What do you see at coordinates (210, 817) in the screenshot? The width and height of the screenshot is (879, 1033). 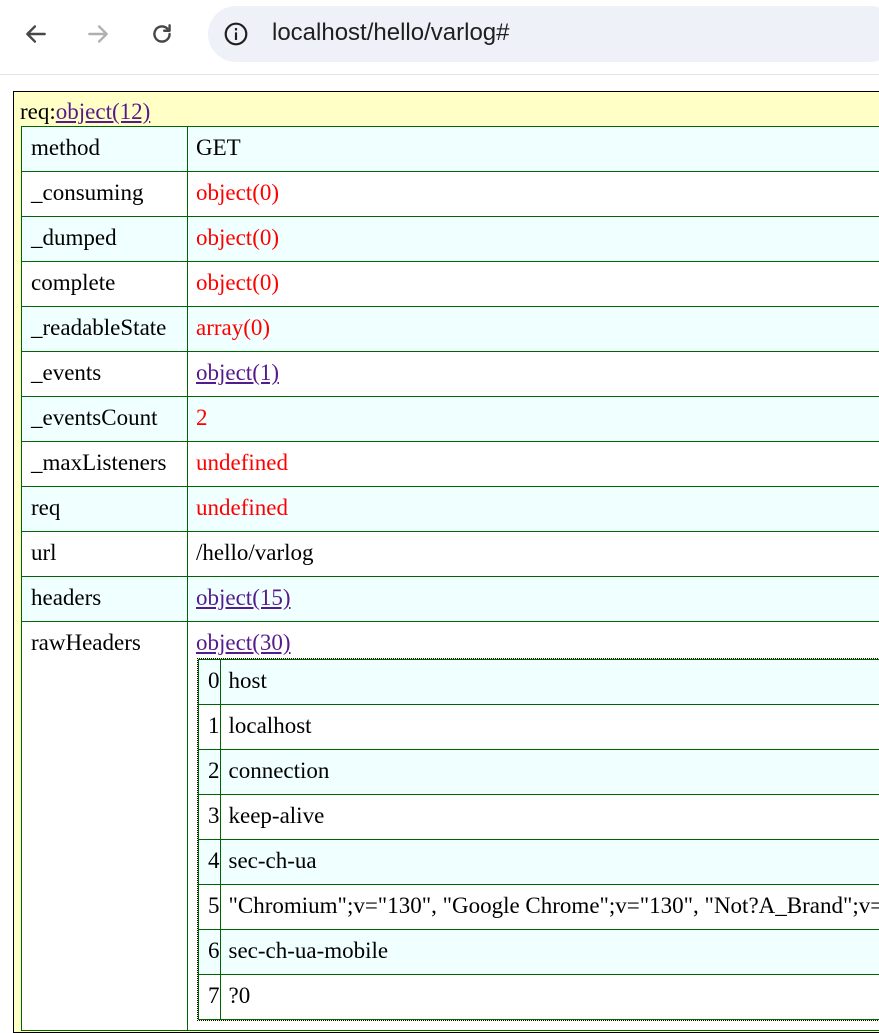 I see `header-index: 3` at bounding box center [210, 817].